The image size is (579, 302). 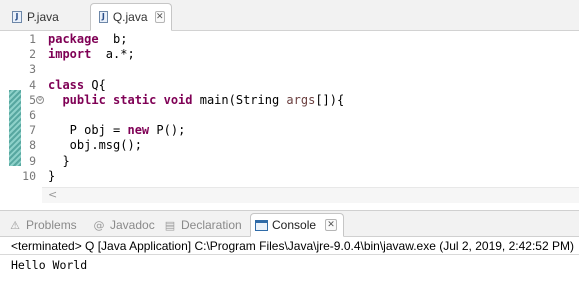 What do you see at coordinates (301, 99) in the screenshot?
I see `variable-token: args` at bounding box center [301, 99].